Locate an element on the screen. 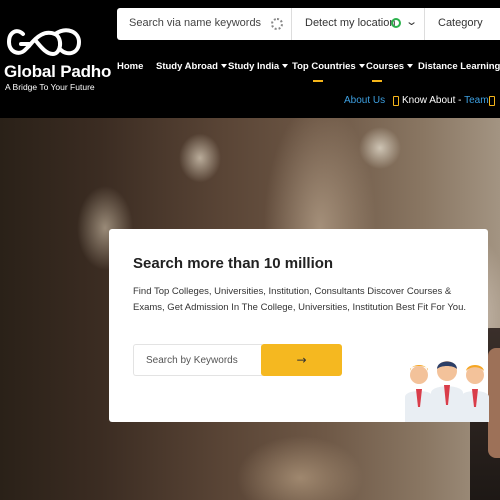 This screenshot has width=500, height=500. target-icon is located at coordinates (396, 23).